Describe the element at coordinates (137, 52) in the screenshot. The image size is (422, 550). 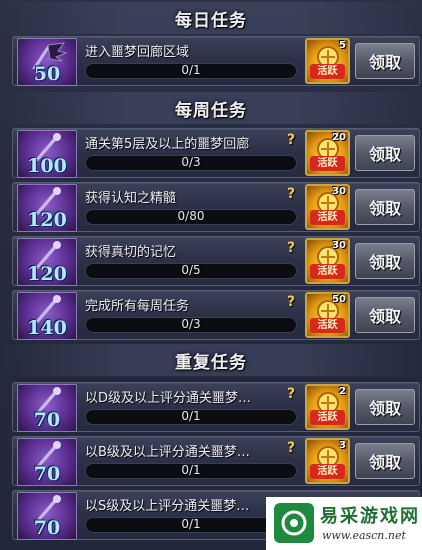
I see `task-name: 进入噩梦回廊区域` at that location.